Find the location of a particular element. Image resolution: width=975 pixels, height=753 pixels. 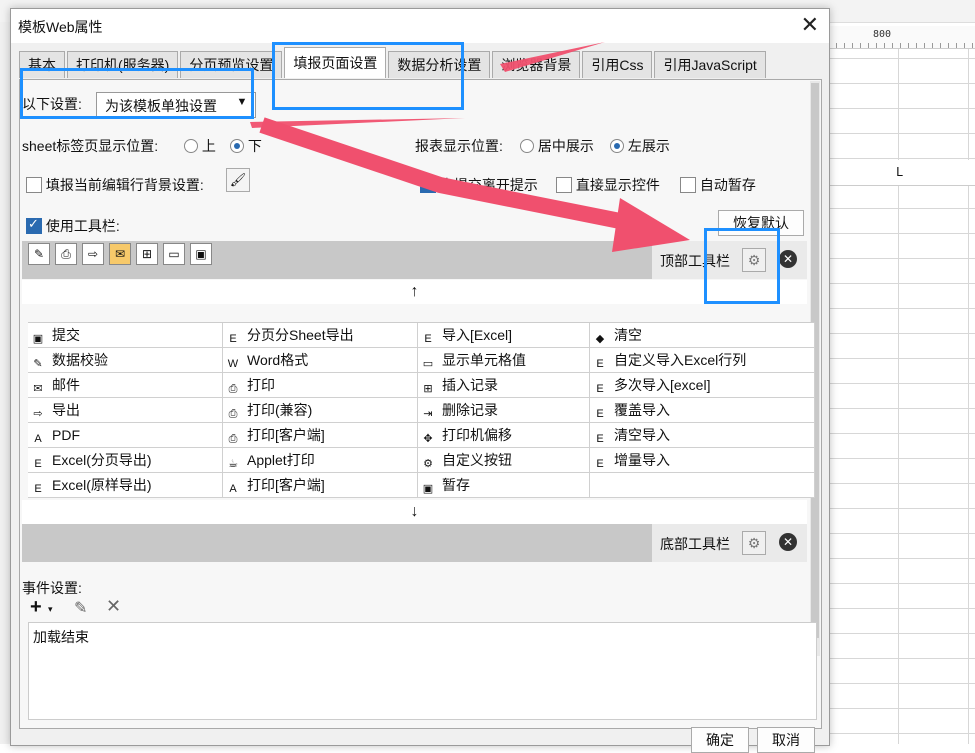

sheet-pos-label: sheet标签页显示位置: is located at coordinates (90, 146).